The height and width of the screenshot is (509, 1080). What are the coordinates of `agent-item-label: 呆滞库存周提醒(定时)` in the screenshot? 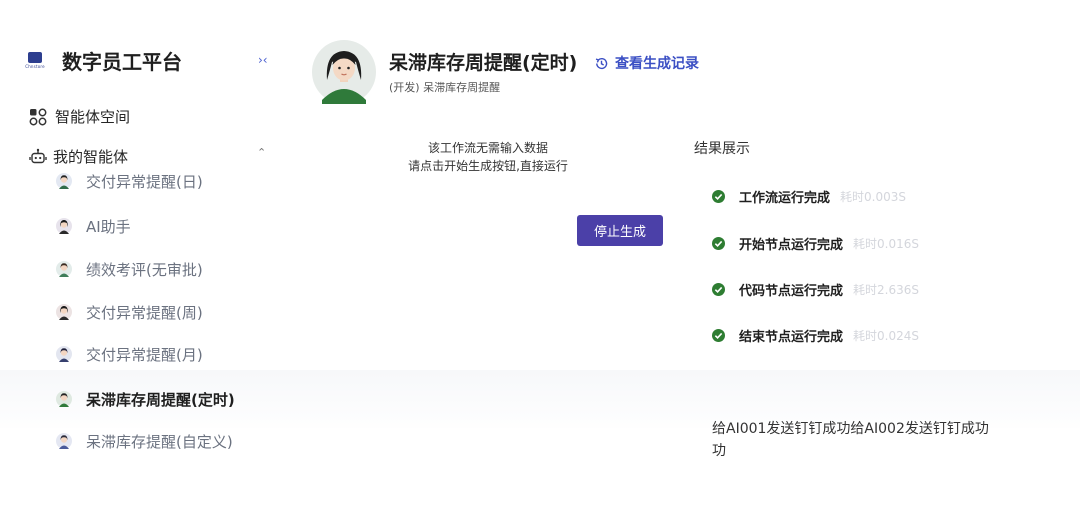 It's located at (160, 399).